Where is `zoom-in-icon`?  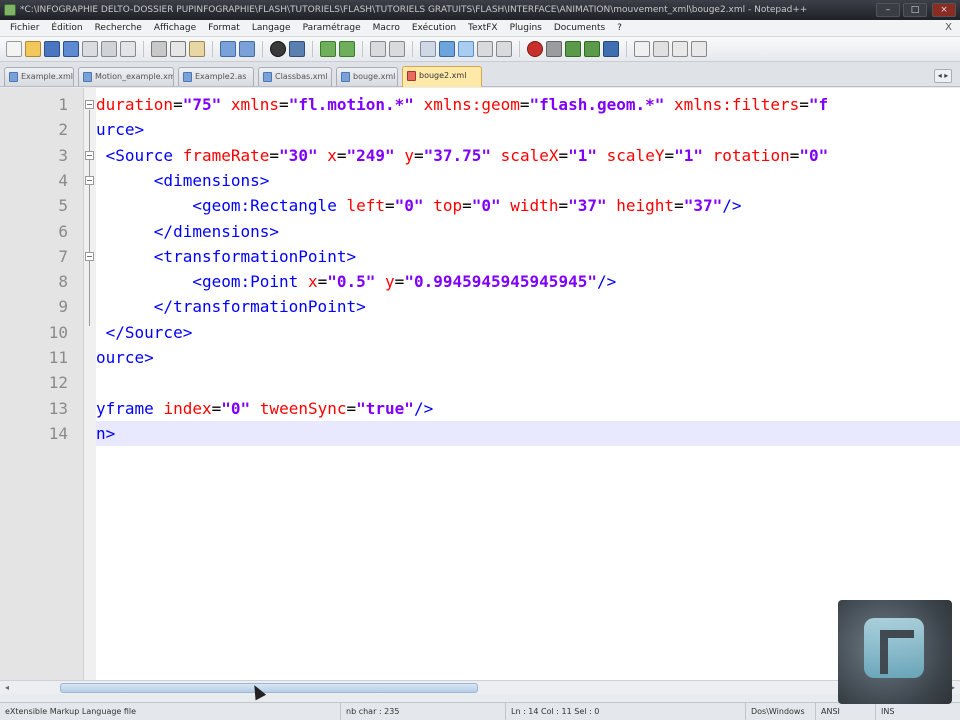
zoom-in-icon is located at coordinates (328, 49).